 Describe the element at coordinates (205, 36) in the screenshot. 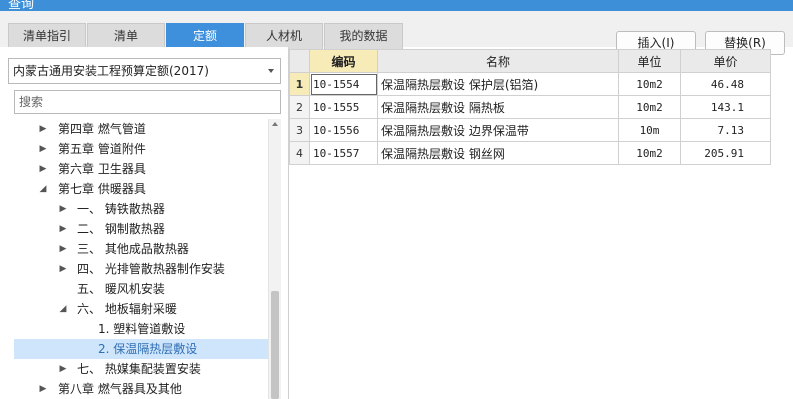

I see `tab-quota: 定额` at that location.